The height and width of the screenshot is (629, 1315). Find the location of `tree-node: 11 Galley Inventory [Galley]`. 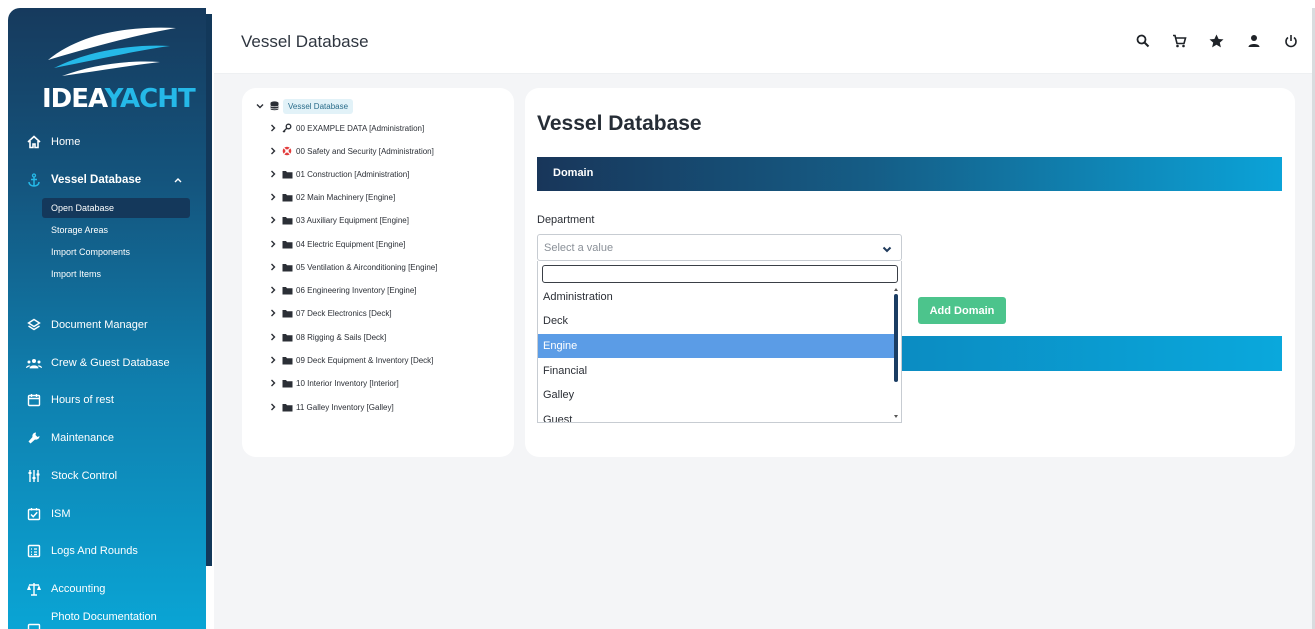

tree-node: 11 Galley Inventory [Galley] is located at coordinates (332, 407).